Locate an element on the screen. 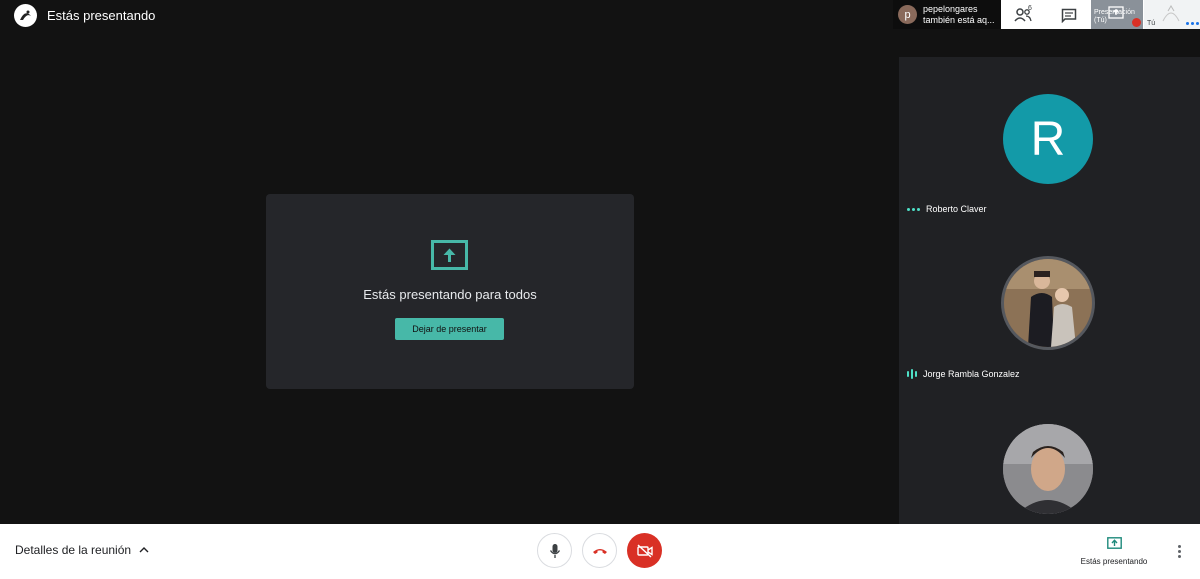 Image resolution: width=1200 pixels, height=579 pixels. hang-up-icon is located at coordinates (599, 551).